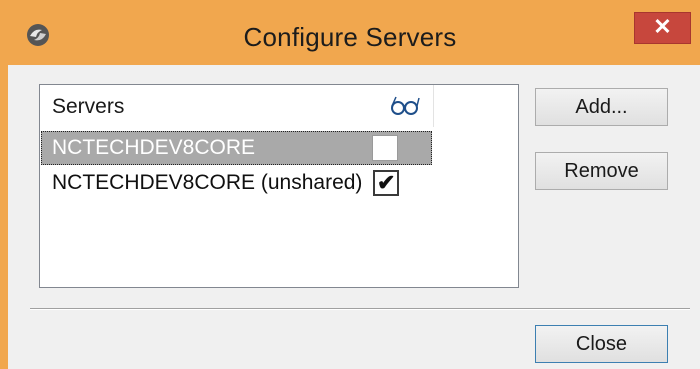 This screenshot has height=369, width=700. I want to click on list-item: NCTECHDEV8CORE, so click(236, 148).